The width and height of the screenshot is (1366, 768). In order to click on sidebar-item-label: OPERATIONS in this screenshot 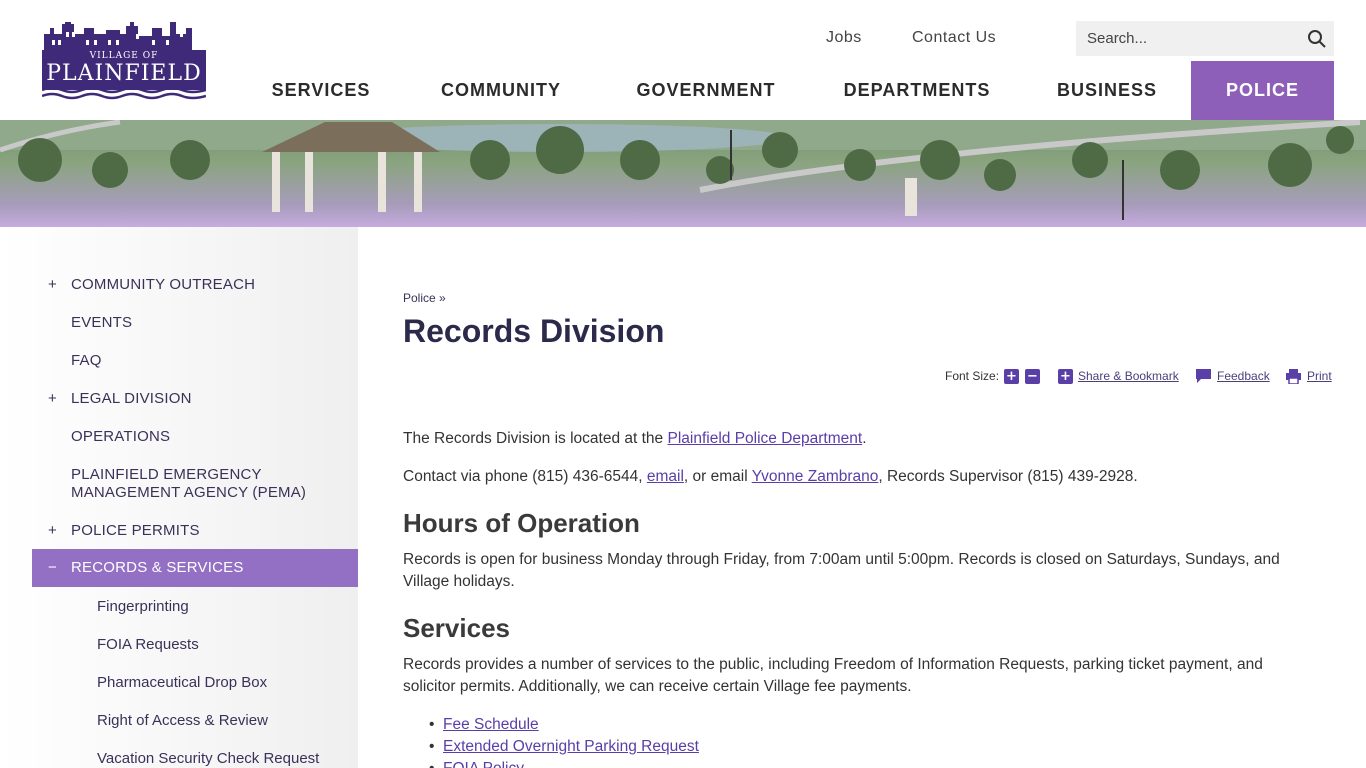, I will do `click(121, 436)`.